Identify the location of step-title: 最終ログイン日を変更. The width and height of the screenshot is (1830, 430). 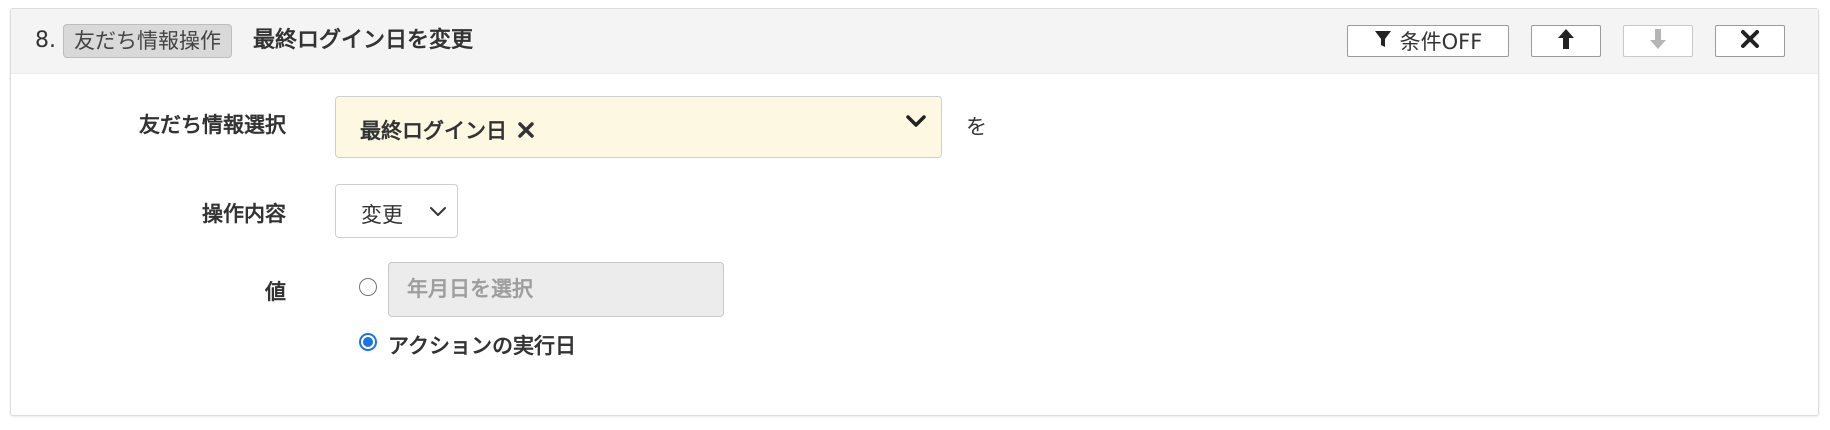
(363, 40).